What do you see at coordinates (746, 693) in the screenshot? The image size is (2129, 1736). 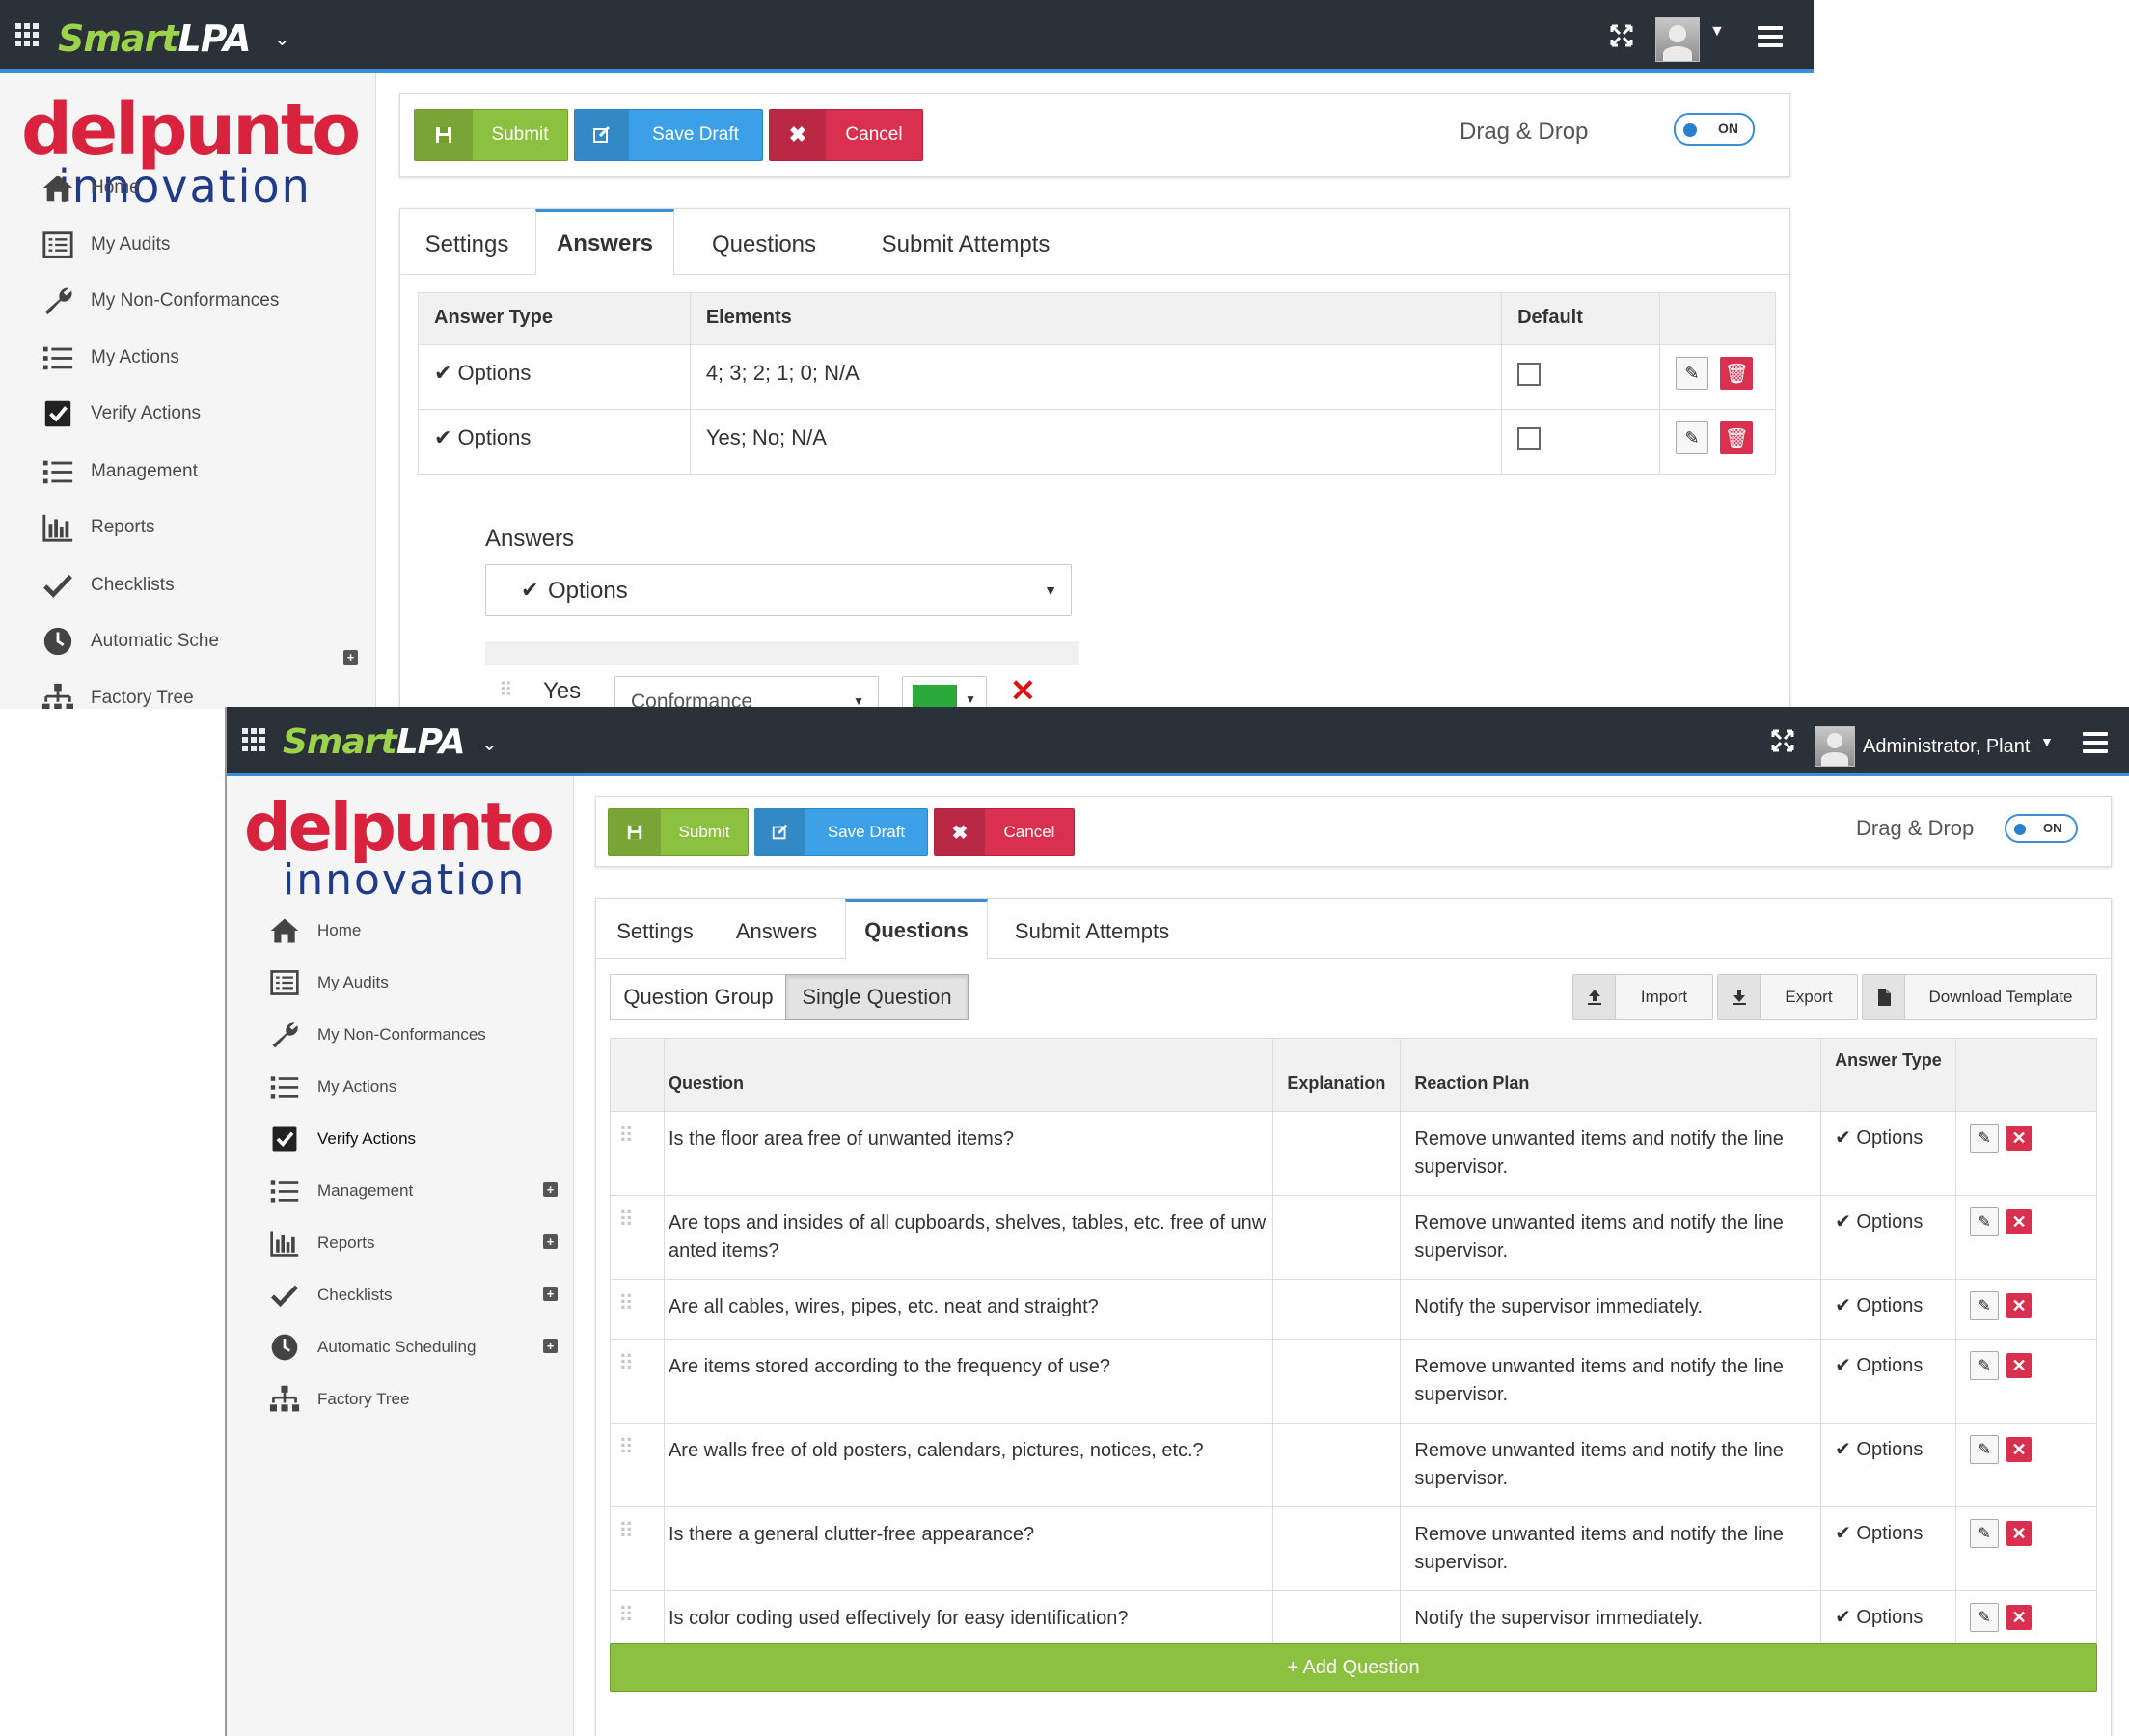 I see `answer-category-select: Conformance ▼` at bounding box center [746, 693].